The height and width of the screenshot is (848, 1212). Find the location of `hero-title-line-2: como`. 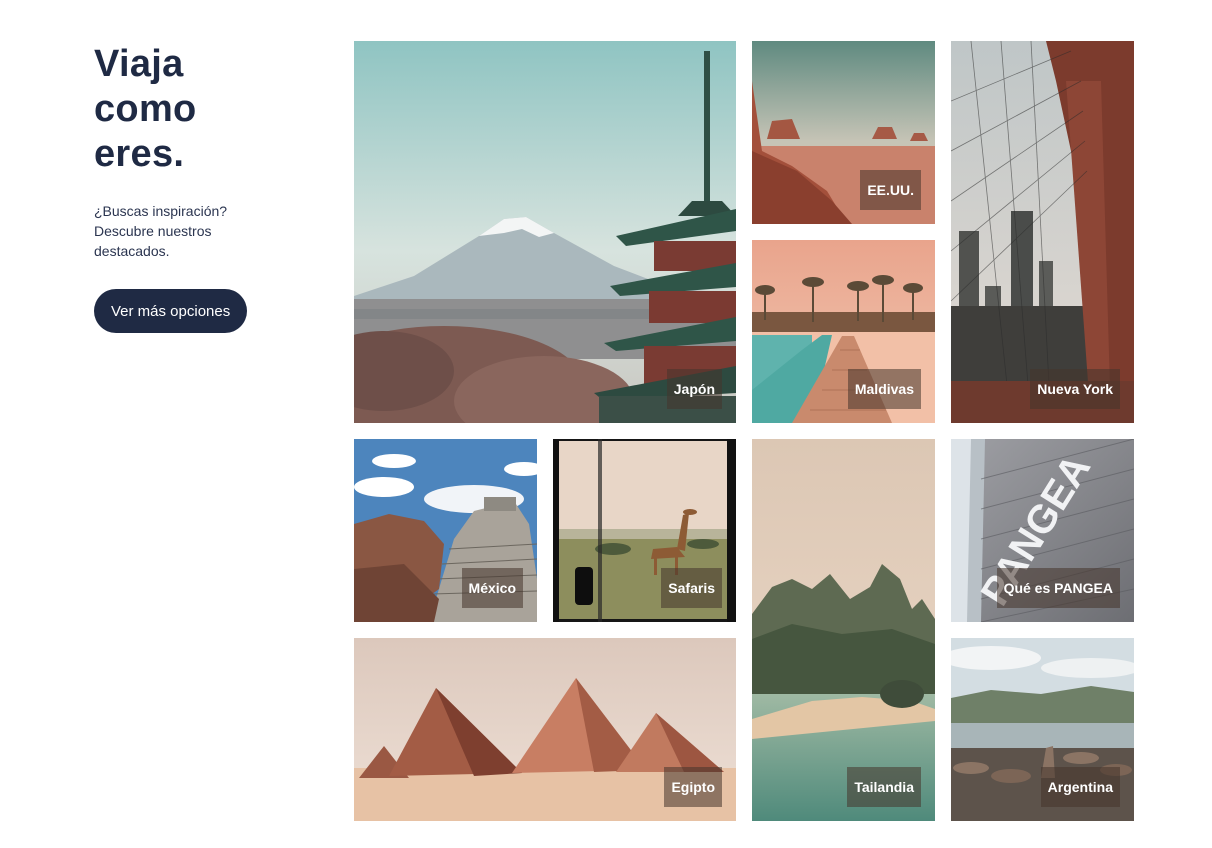

hero-title-line-2: como is located at coordinates (145, 109).